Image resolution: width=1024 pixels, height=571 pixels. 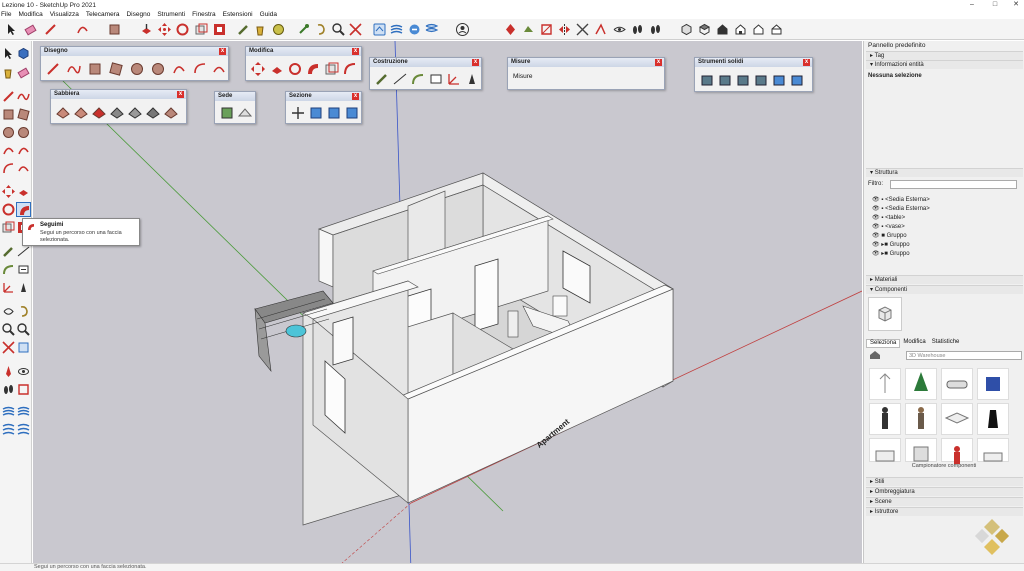 I want to click on intersect-icon, so click(x=725, y=80).